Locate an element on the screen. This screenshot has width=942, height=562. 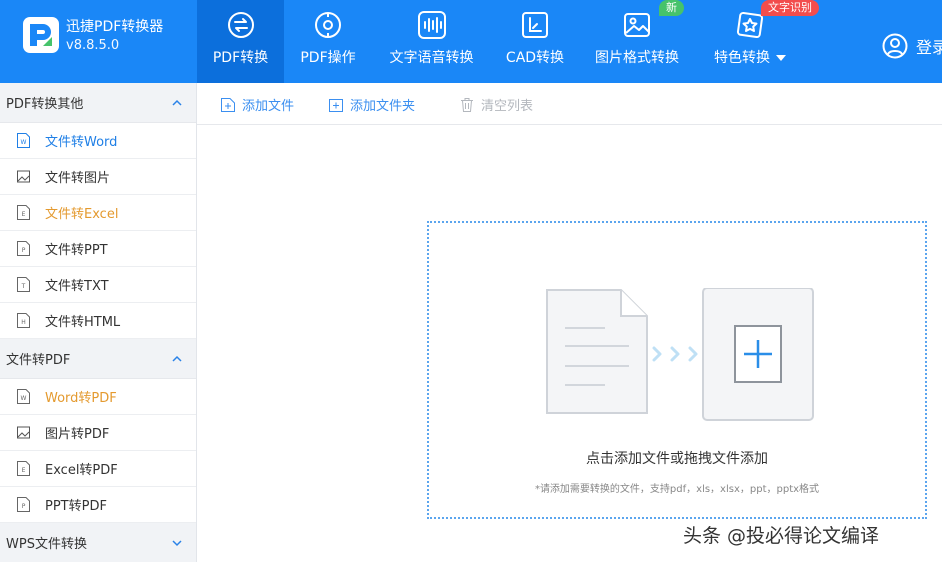
sidebar-group-wps-convert: WPS文件转换 is located at coordinates (98, 542).